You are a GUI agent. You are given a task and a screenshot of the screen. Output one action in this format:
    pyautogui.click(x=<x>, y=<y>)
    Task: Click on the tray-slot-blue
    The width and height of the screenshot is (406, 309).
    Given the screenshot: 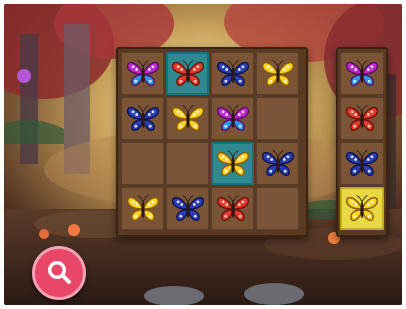 What is the action you would take?
    pyautogui.click(x=362, y=163)
    